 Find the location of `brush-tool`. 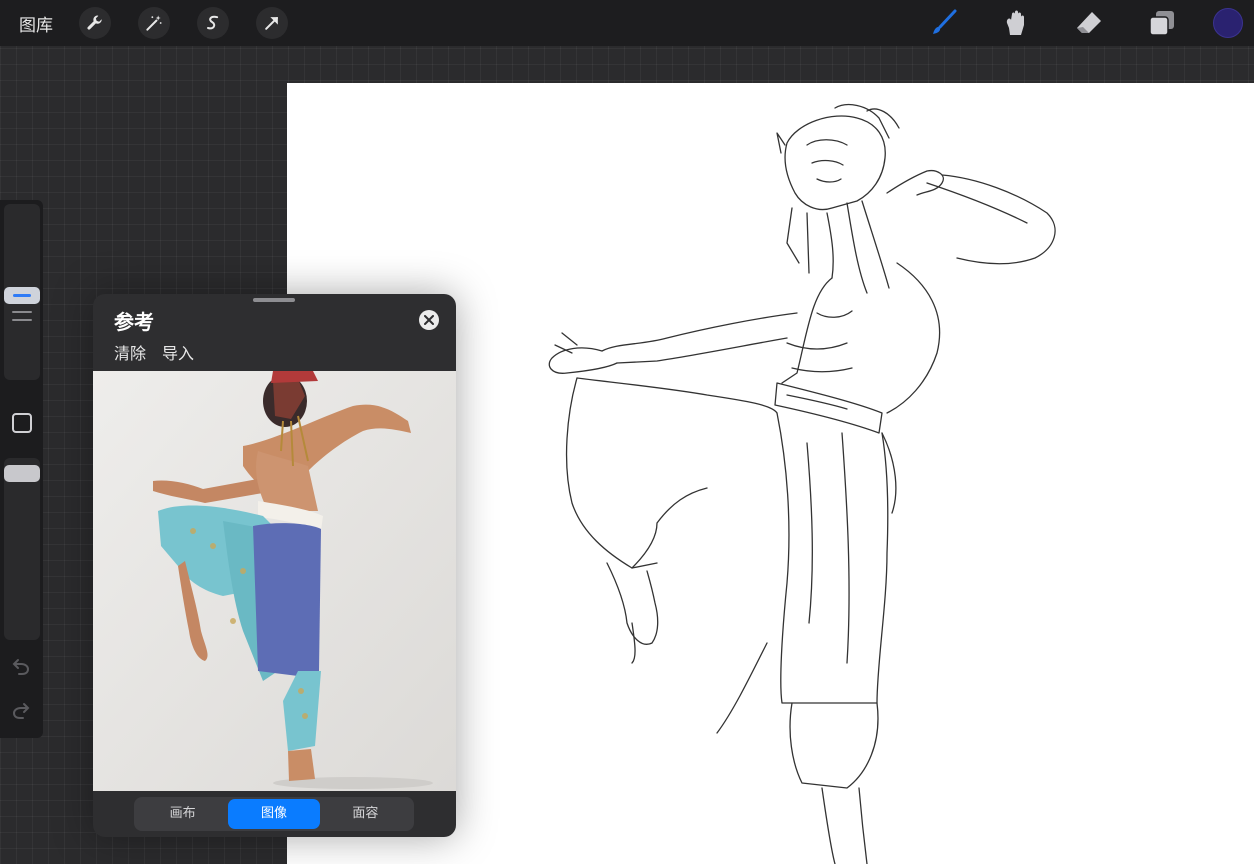

brush-tool is located at coordinates (943, 23).